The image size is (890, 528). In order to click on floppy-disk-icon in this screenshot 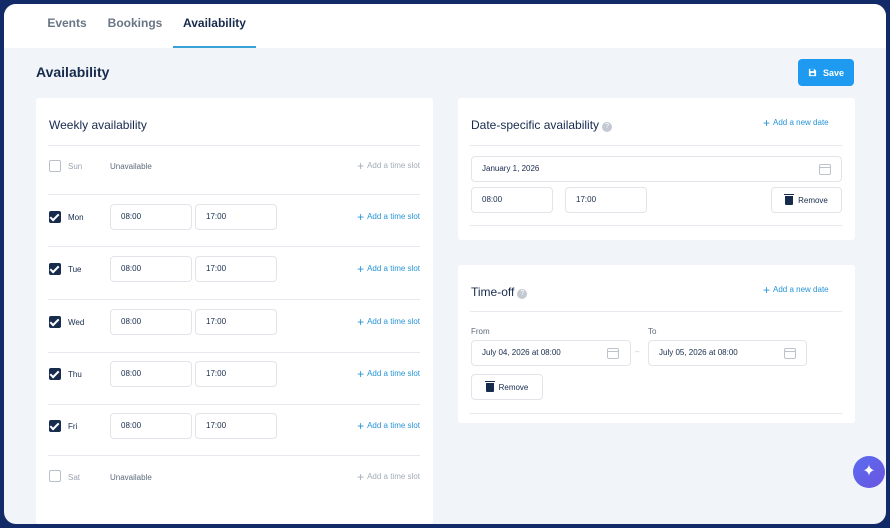, I will do `click(812, 72)`.